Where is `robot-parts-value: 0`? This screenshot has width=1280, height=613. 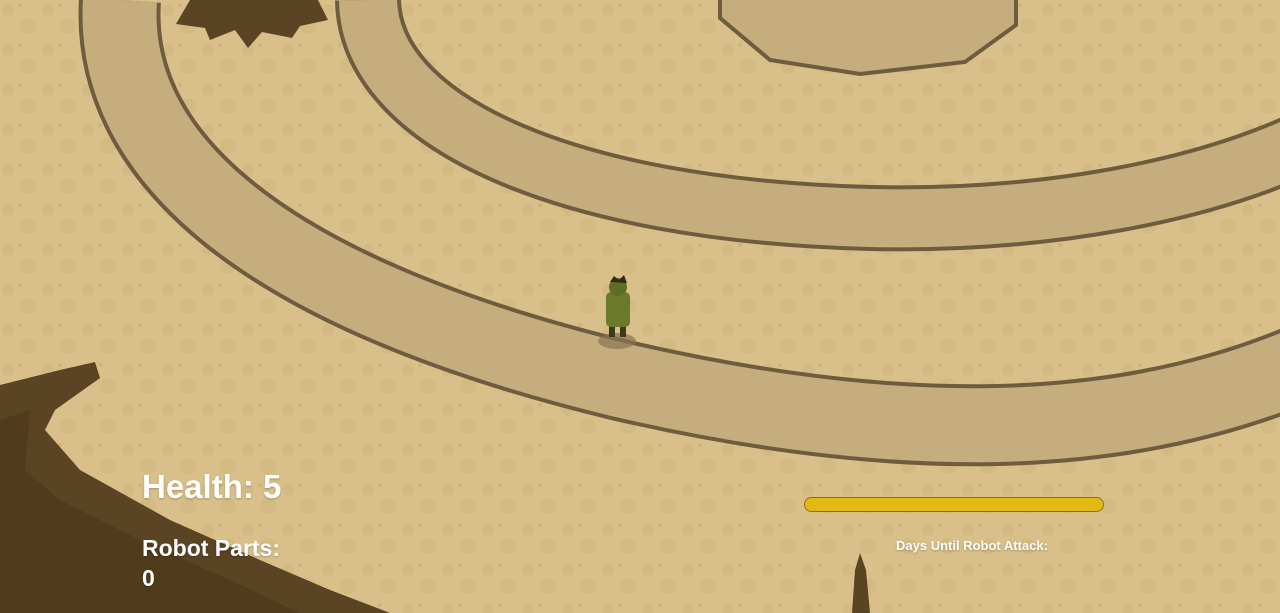 robot-parts-value: 0 is located at coordinates (148, 578).